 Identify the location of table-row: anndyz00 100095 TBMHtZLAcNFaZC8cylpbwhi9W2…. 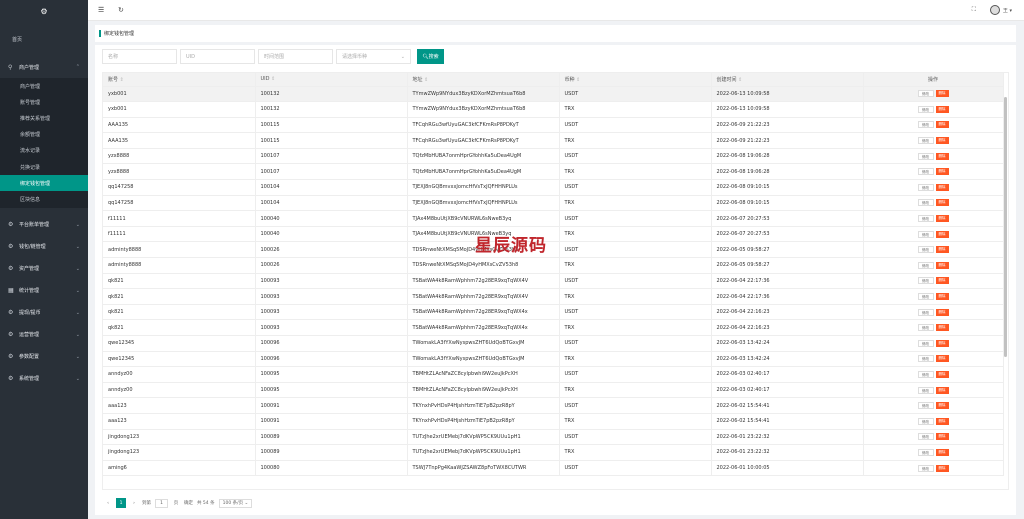
(553, 390).